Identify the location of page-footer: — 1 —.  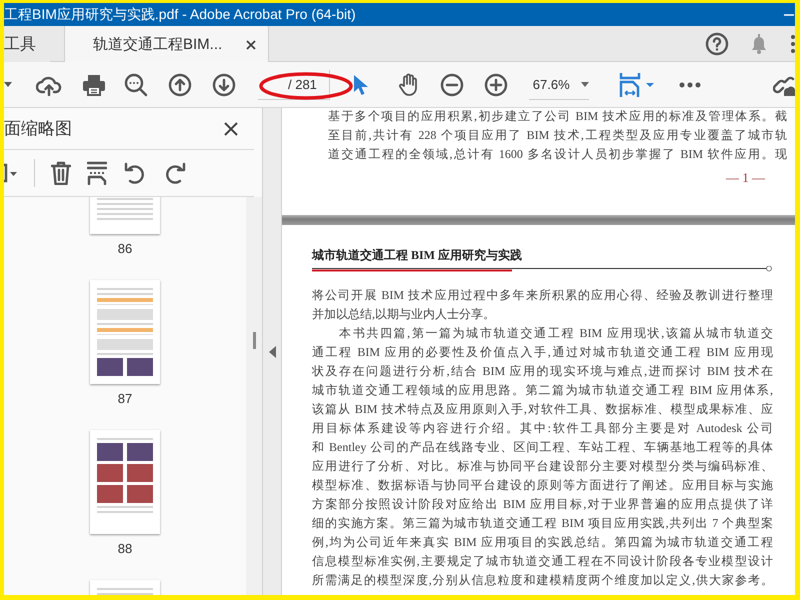
(745, 178).